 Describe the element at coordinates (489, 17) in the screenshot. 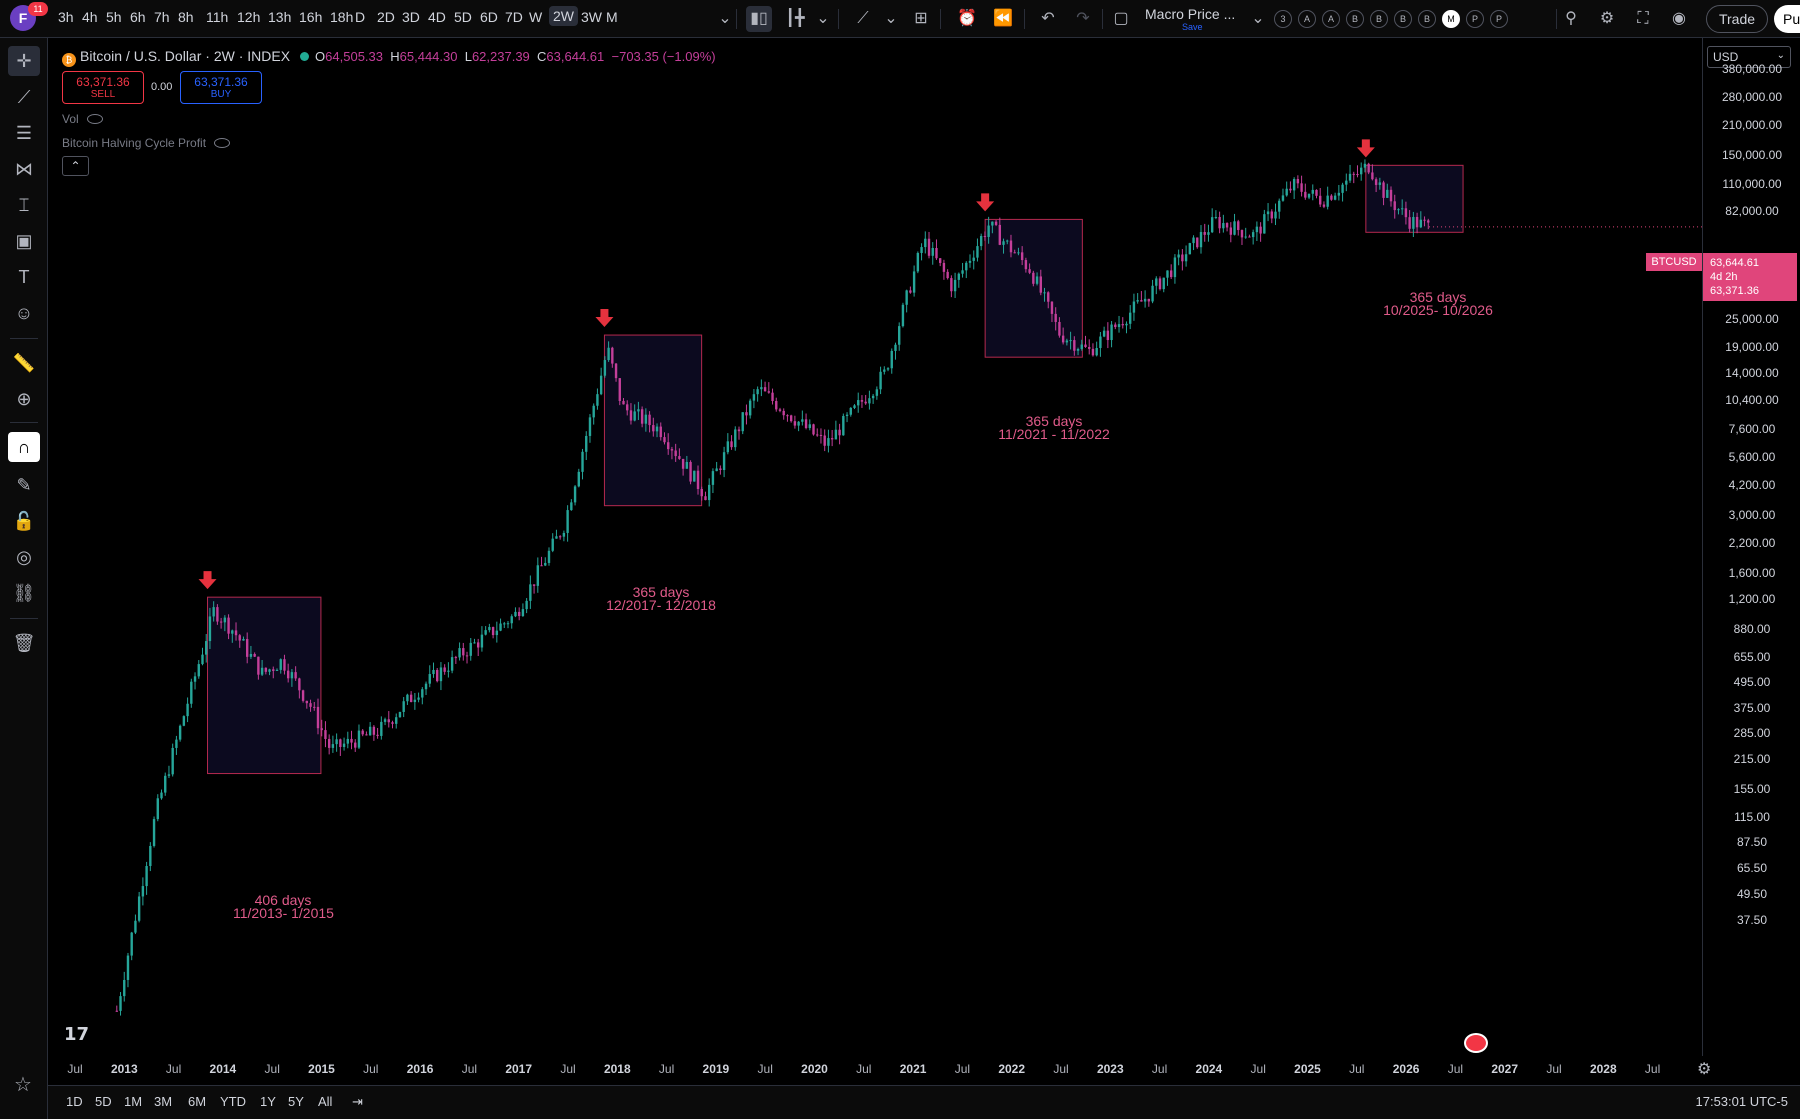

I see `timeframe-6D: 6D` at that location.